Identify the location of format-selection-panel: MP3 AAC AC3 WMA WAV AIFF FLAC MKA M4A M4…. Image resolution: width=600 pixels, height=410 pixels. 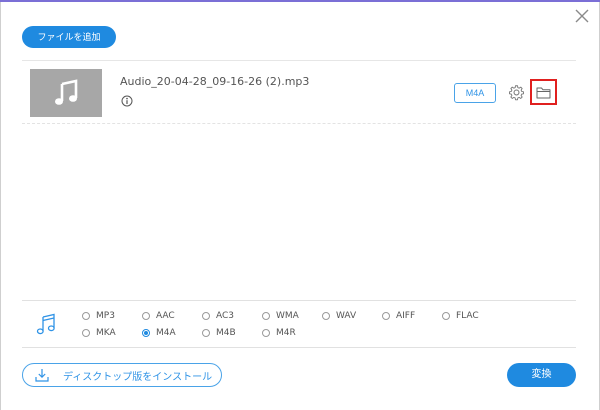
(299, 324).